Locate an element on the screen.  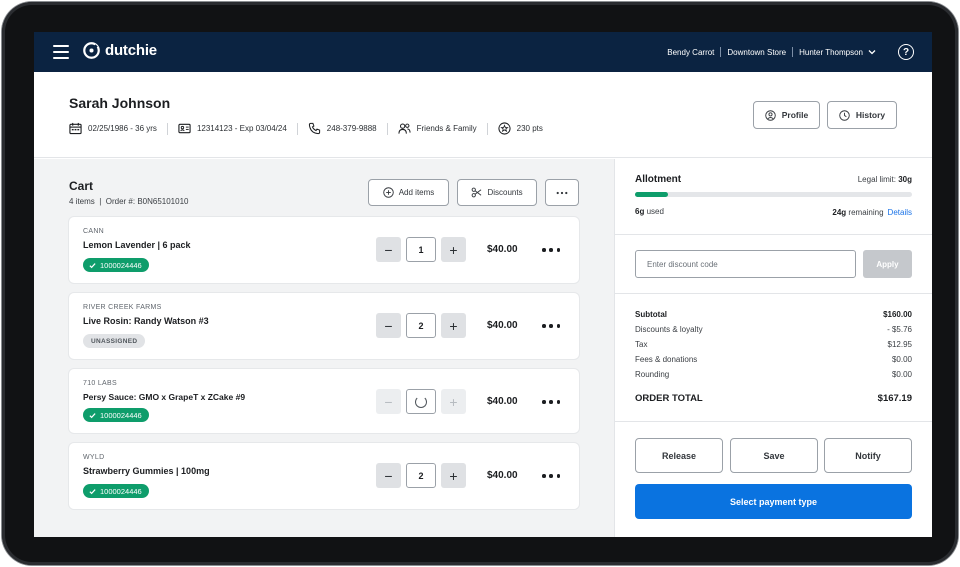
profile-button: Profile is located at coordinates (786, 115).